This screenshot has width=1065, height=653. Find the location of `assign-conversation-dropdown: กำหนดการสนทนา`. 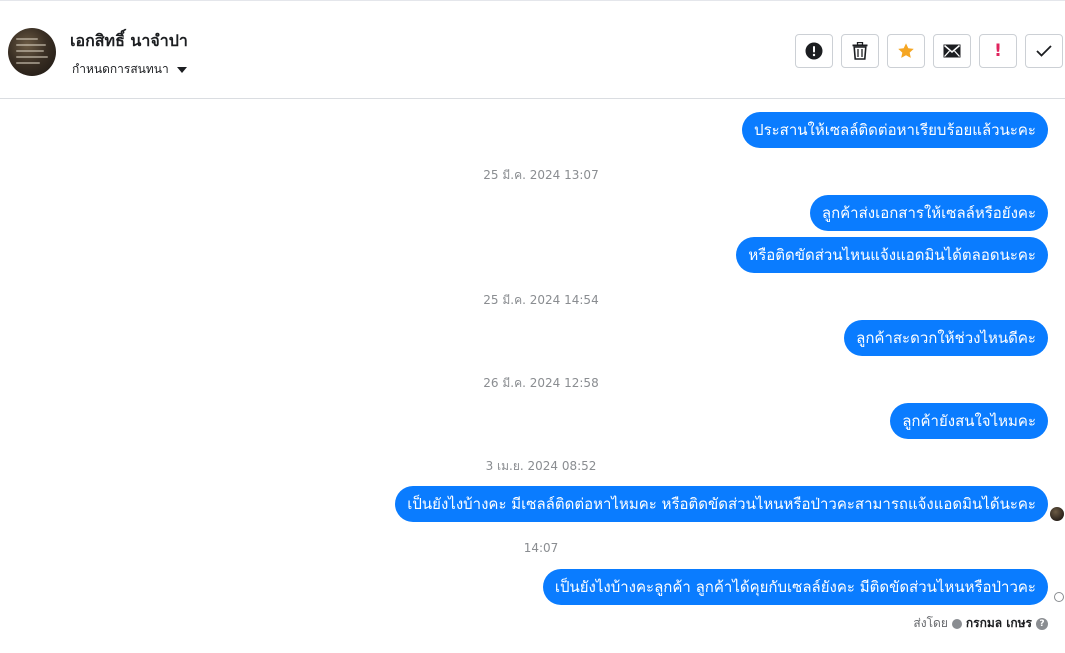

assign-conversation-dropdown: กำหนดการสนทนา is located at coordinates (129, 69).